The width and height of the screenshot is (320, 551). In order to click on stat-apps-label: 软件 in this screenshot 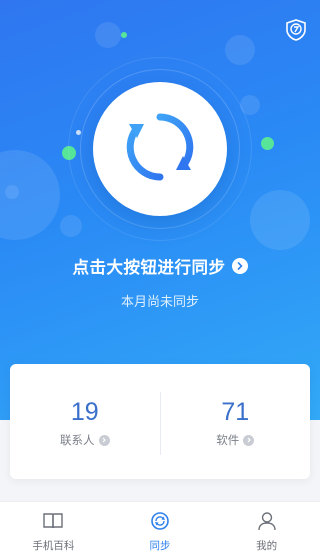, I will do `click(228, 440)`.